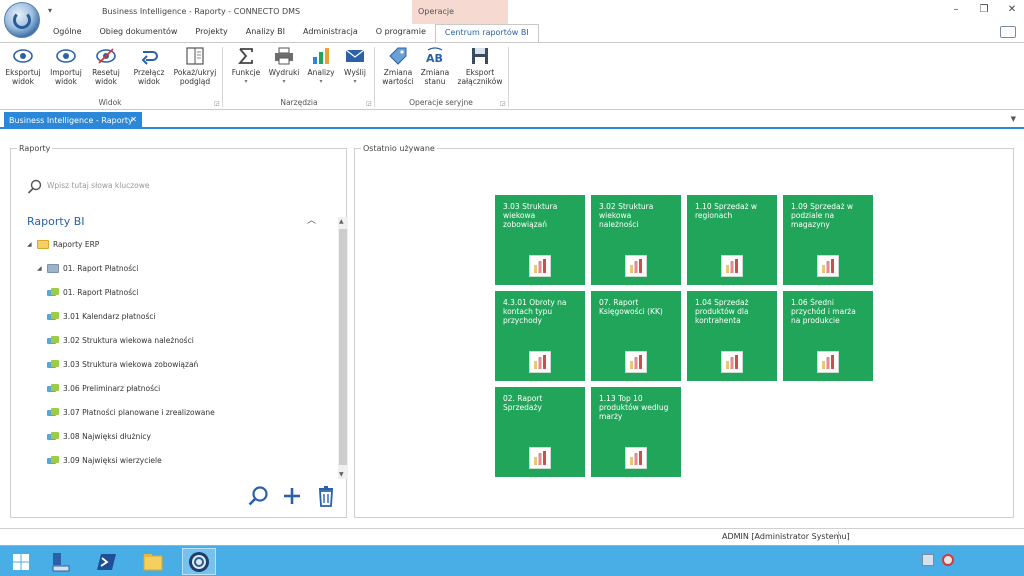 The image size is (1024, 576). What do you see at coordinates (355, 81) in the screenshot?
I see `chevron-down-icon: ▾` at bounding box center [355, 81].